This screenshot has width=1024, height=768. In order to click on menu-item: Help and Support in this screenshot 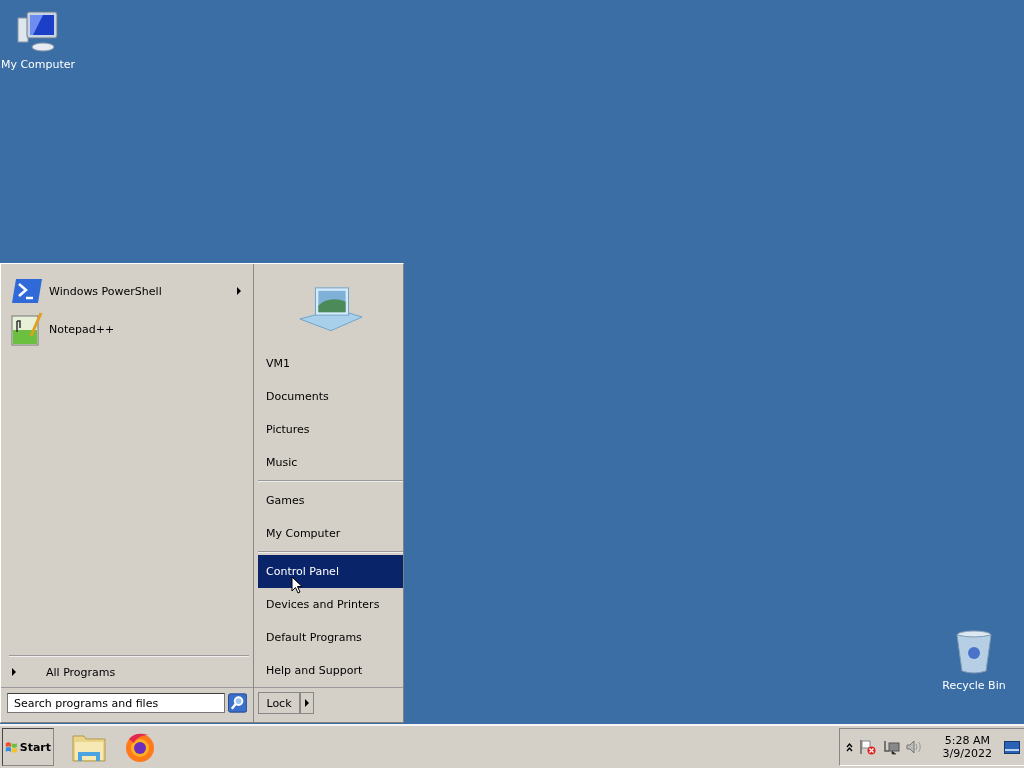, I will do `click(330, 671)`.